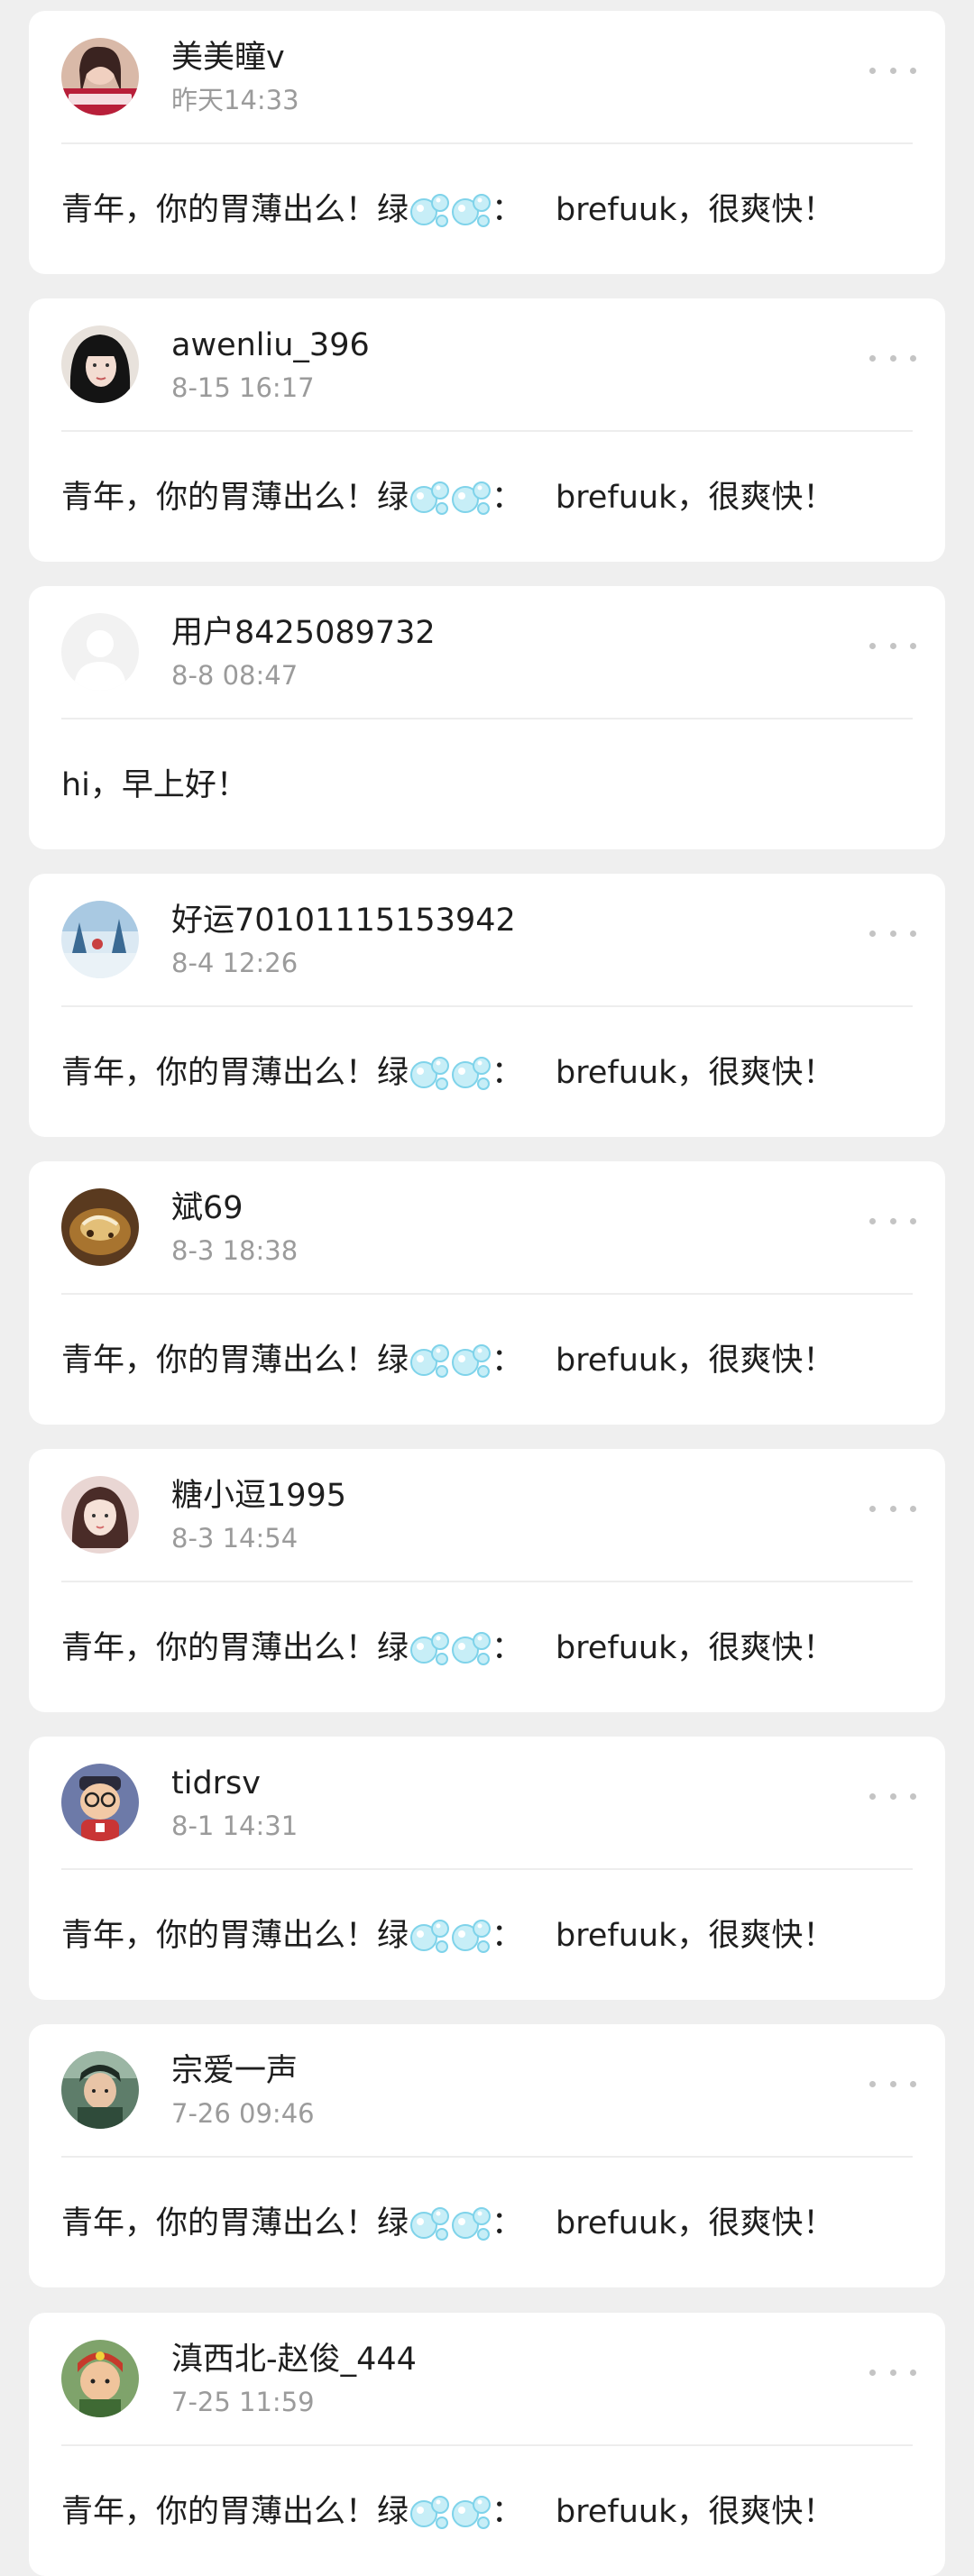 The image size is (974, 2576). What do you see at coordinates (271, 345) in the screenshot?
I see `username: awenliu_396` at bounding box center [271, 345].